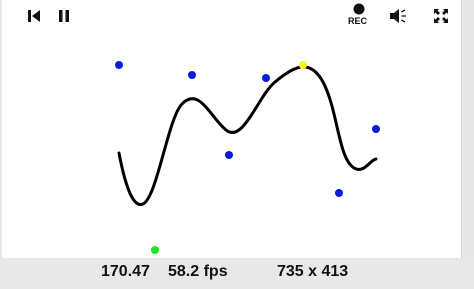 The height and width of the screenshot is (289, 474). I want to click on control-point-highlighted, so click(303, 65).